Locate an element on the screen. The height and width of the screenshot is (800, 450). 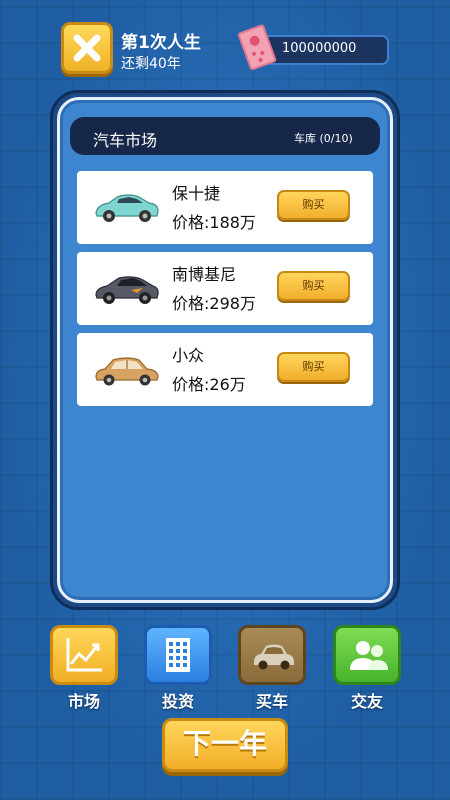
nav-invest-button is located at coordinates (178, 655).